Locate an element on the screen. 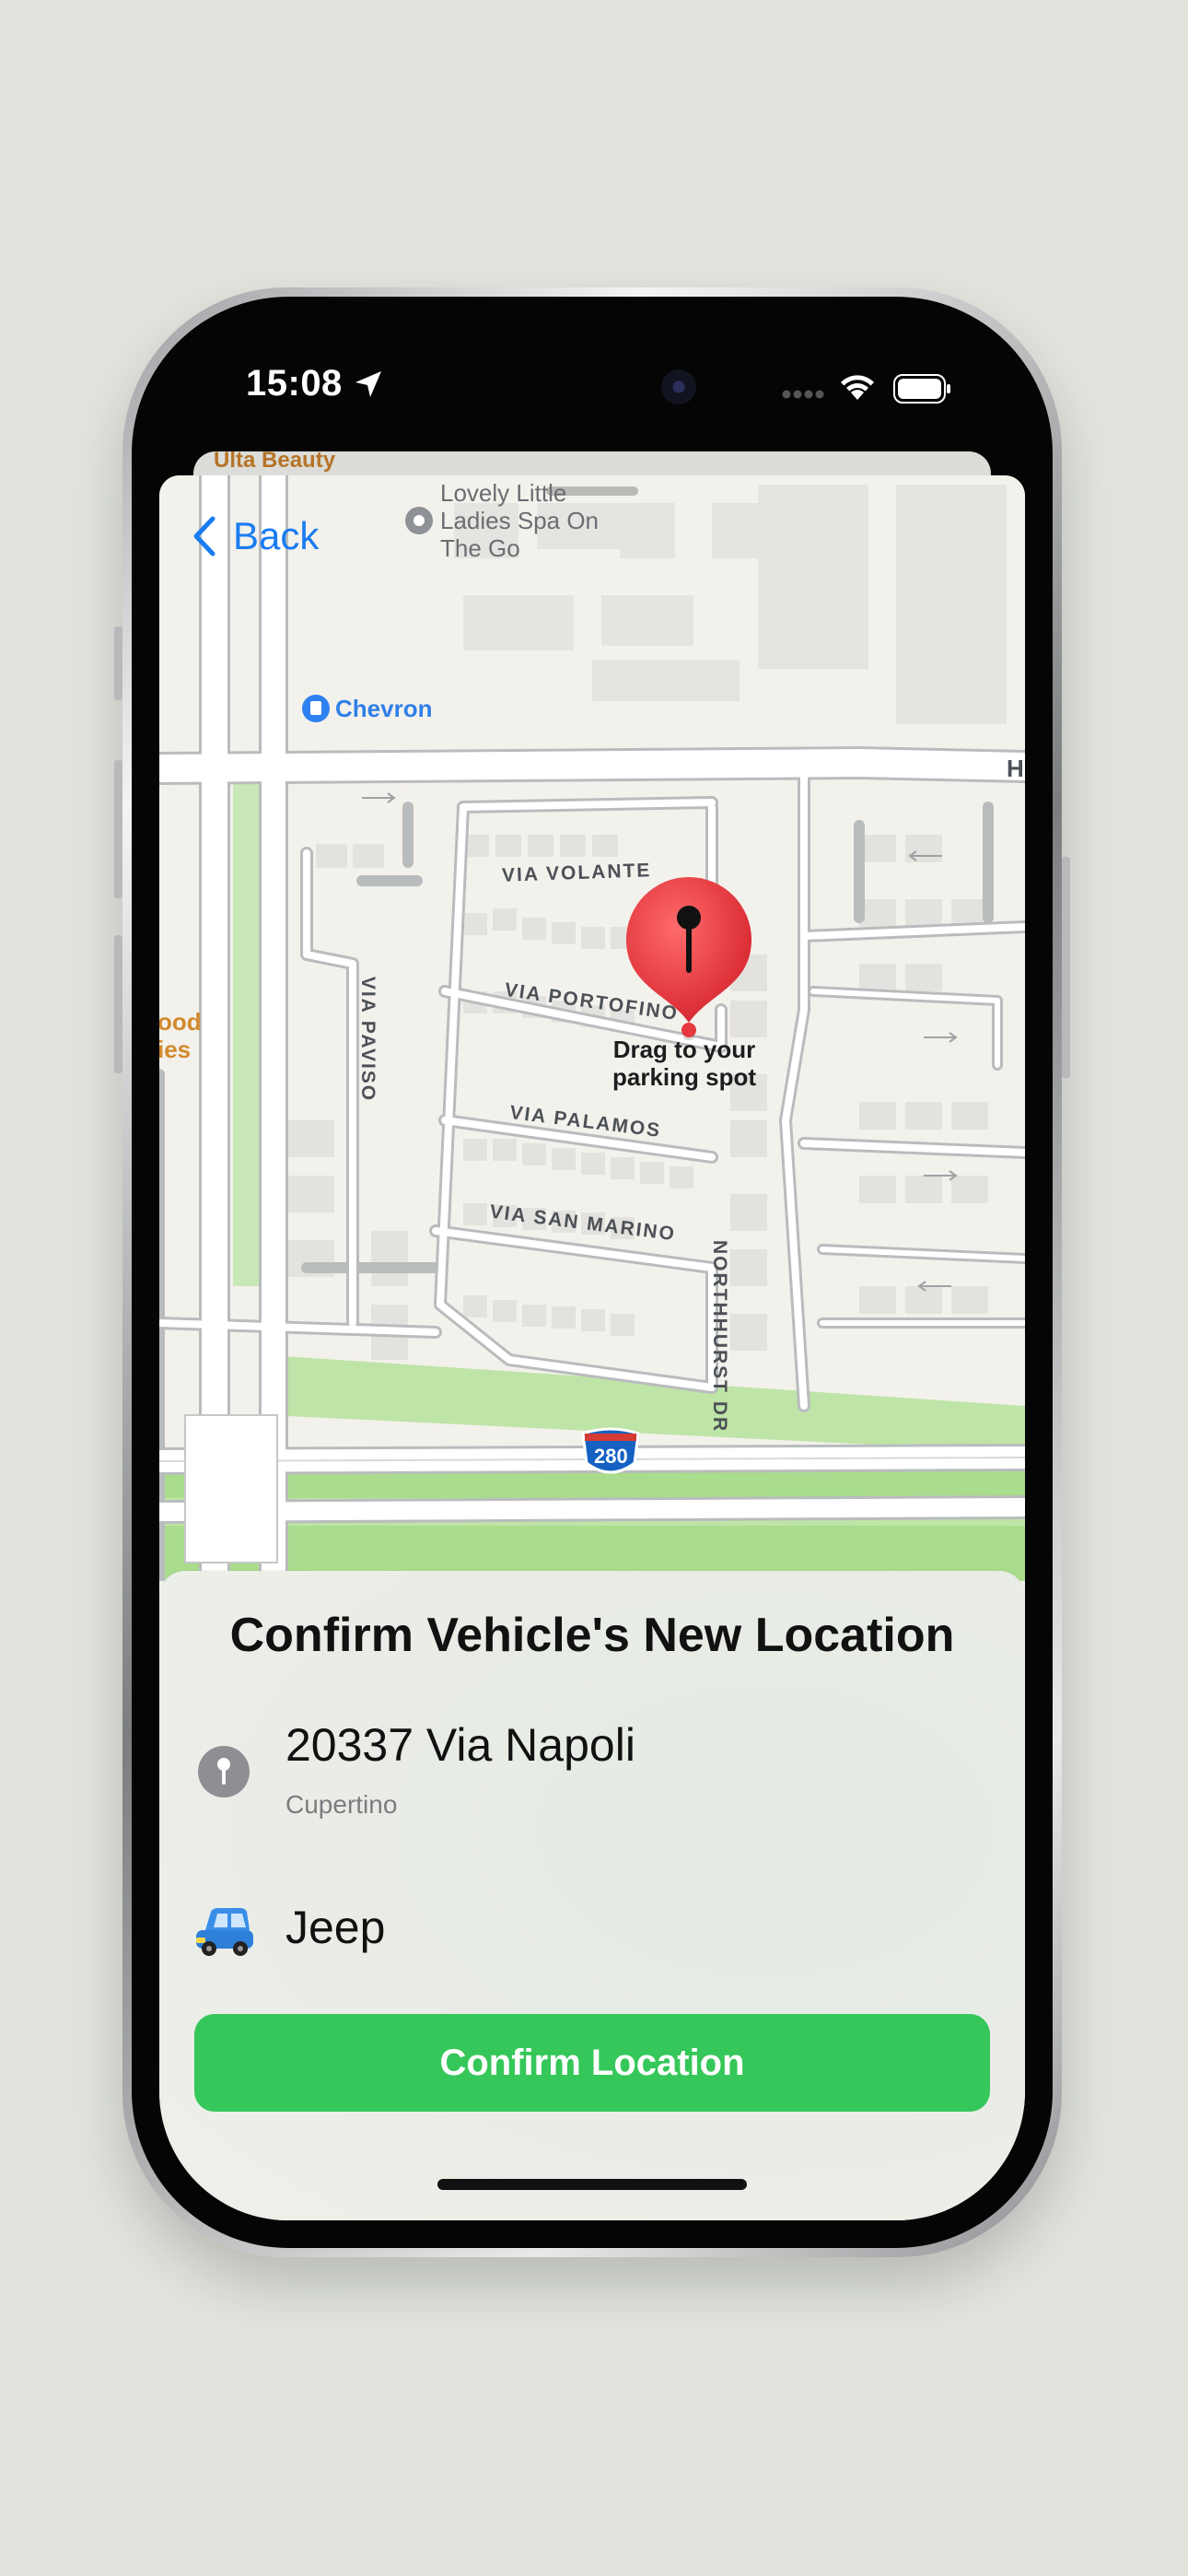 This screenshot has width=1188, height=2576. address-line: 20337 Via Napoli is located at coordinates (460, 1745).